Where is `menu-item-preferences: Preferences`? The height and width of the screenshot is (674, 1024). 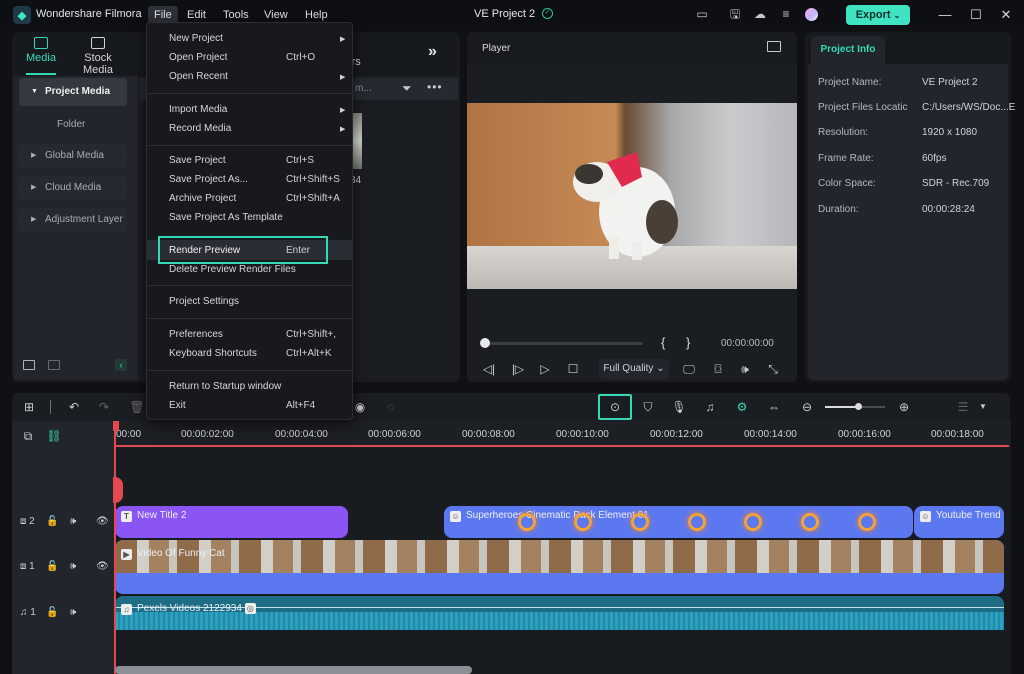 menu-item-preferences: Preferences is located at coordinates (196, 334).